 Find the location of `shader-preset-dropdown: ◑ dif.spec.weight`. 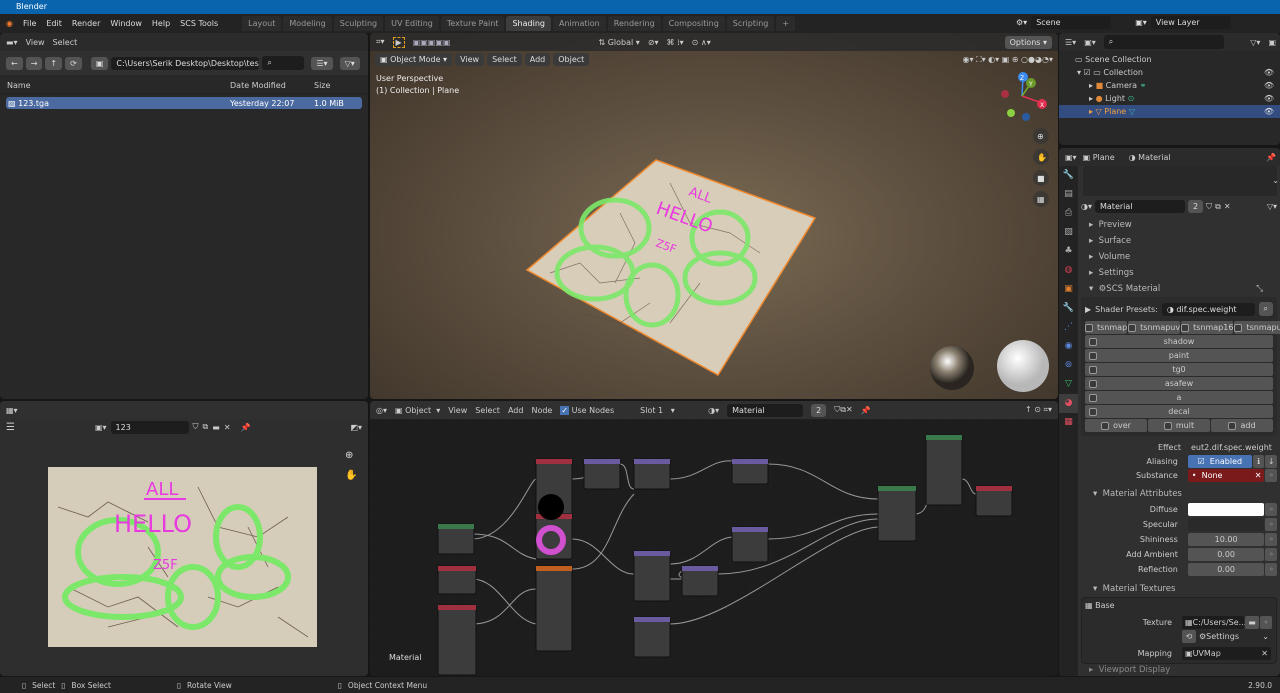

shader-preset-dropdown: ◑ dif.spec.weight is located at coordinates (1208, 309).